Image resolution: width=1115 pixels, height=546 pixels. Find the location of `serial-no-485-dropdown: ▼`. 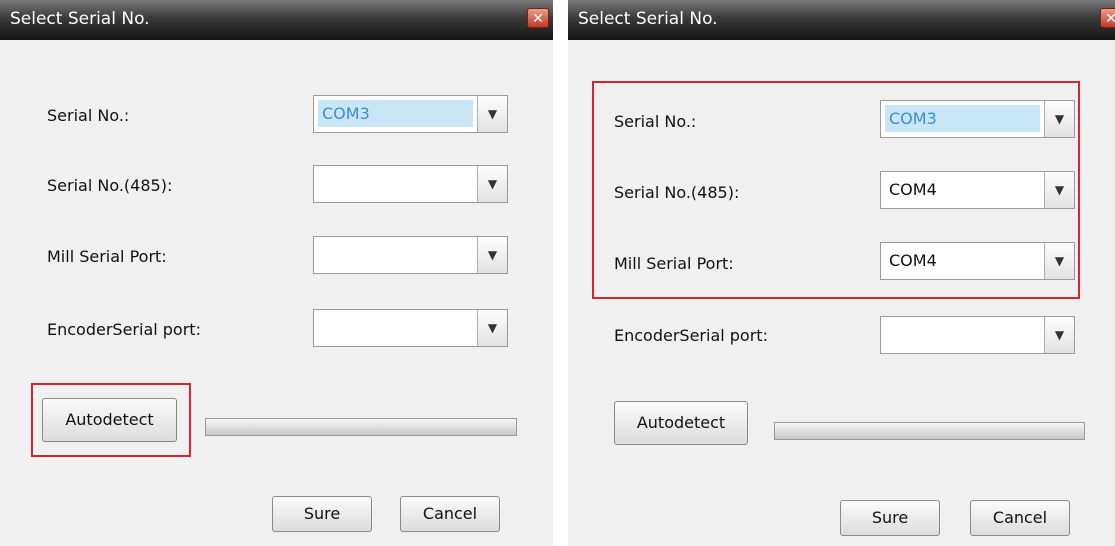

serial-no-485-dropdown: ▼ is located at coordinates (410, 184).